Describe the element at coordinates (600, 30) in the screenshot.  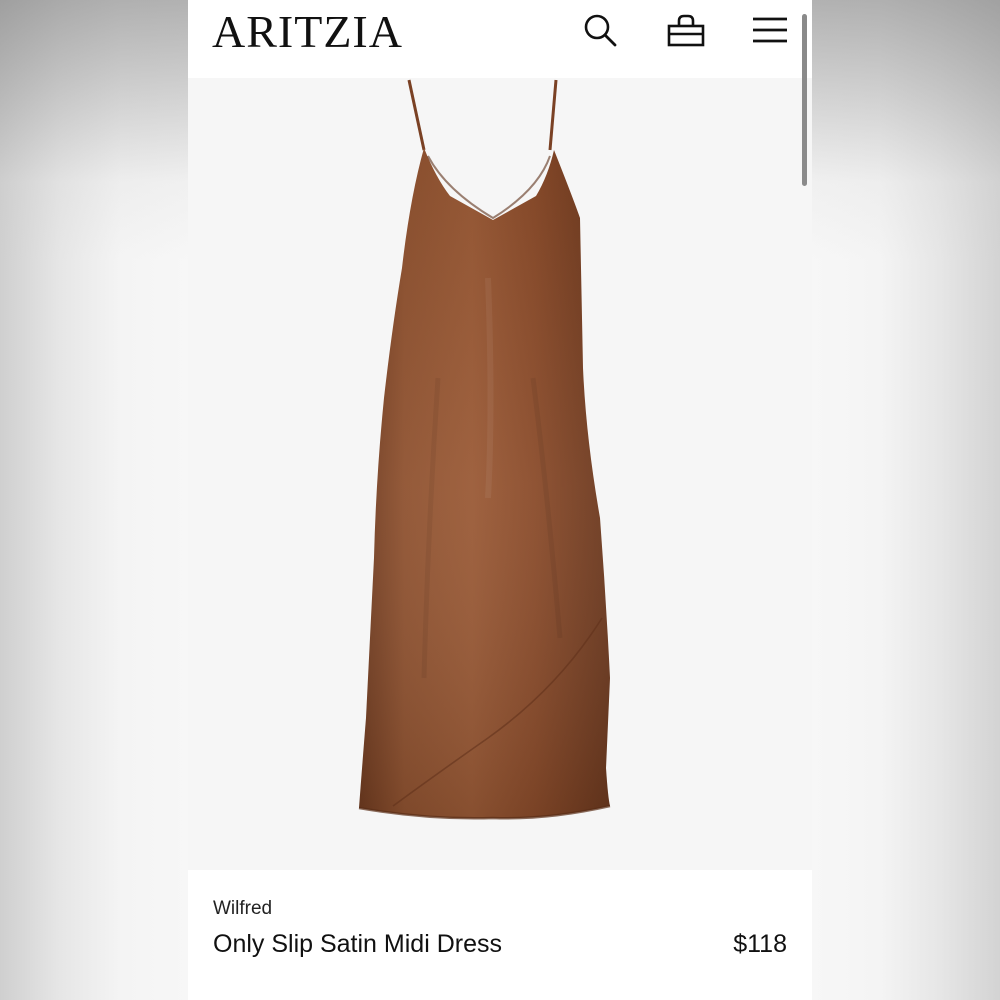
I see `search-icon` at that location.